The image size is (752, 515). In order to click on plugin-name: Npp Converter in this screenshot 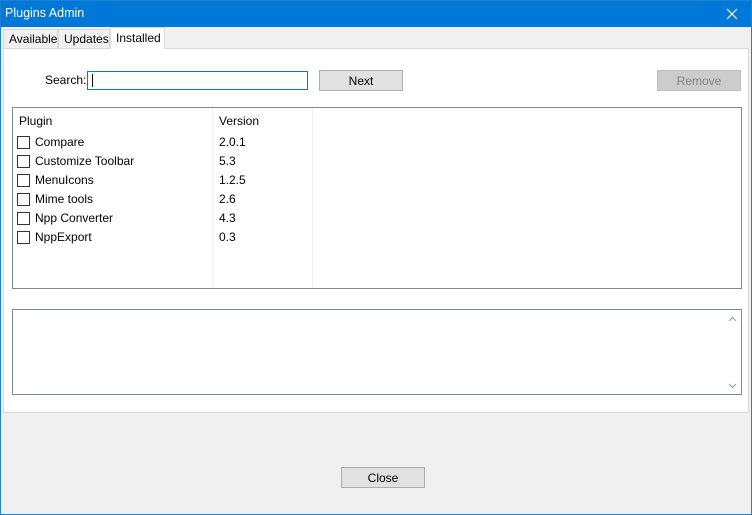, I will do `click(74, 218)`.